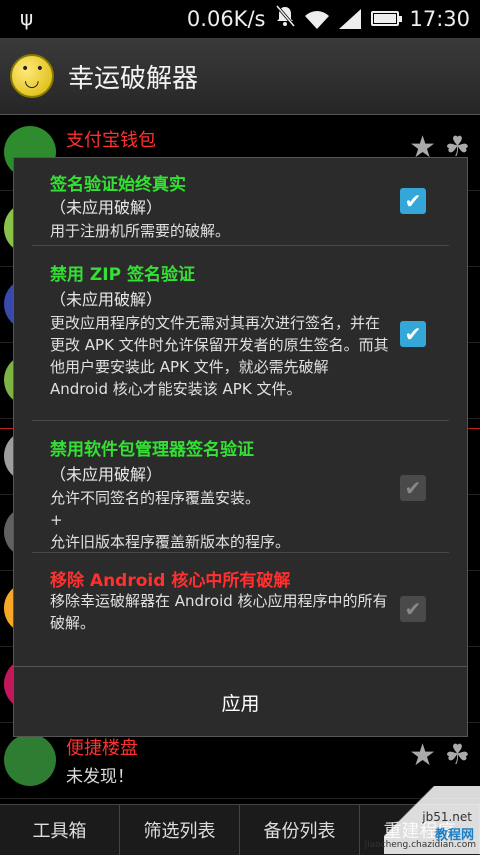  I want to click on watermark: jb51.net 教程网 jiaocheng.chazidian.com, so click(422, 820).